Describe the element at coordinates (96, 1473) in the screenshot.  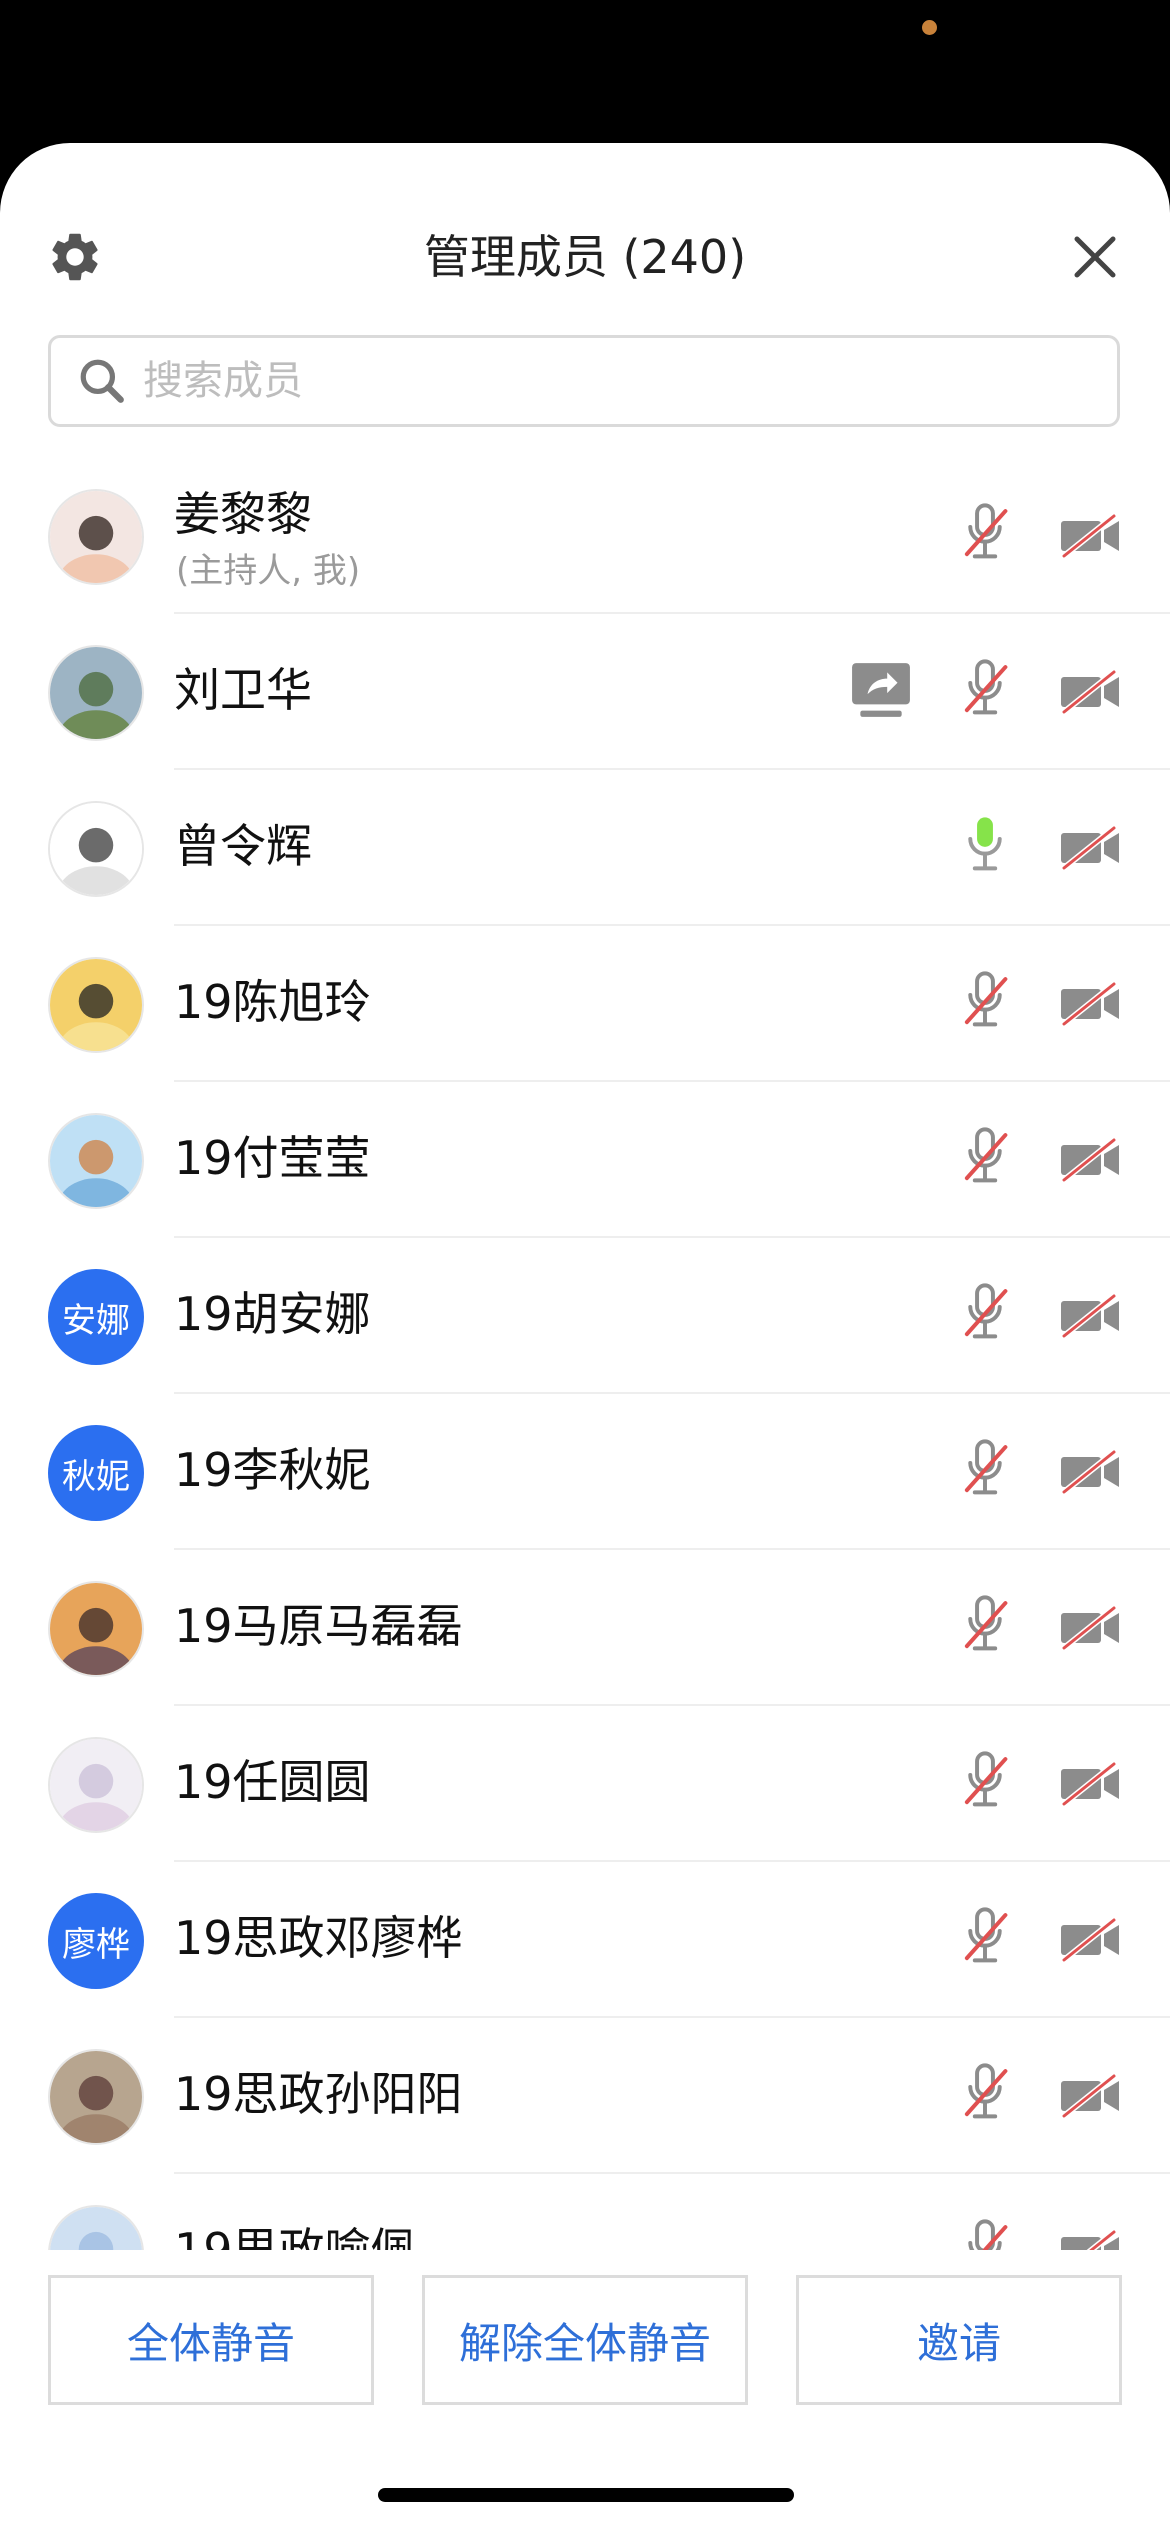
I see `avatar: 秋妮` at that location.